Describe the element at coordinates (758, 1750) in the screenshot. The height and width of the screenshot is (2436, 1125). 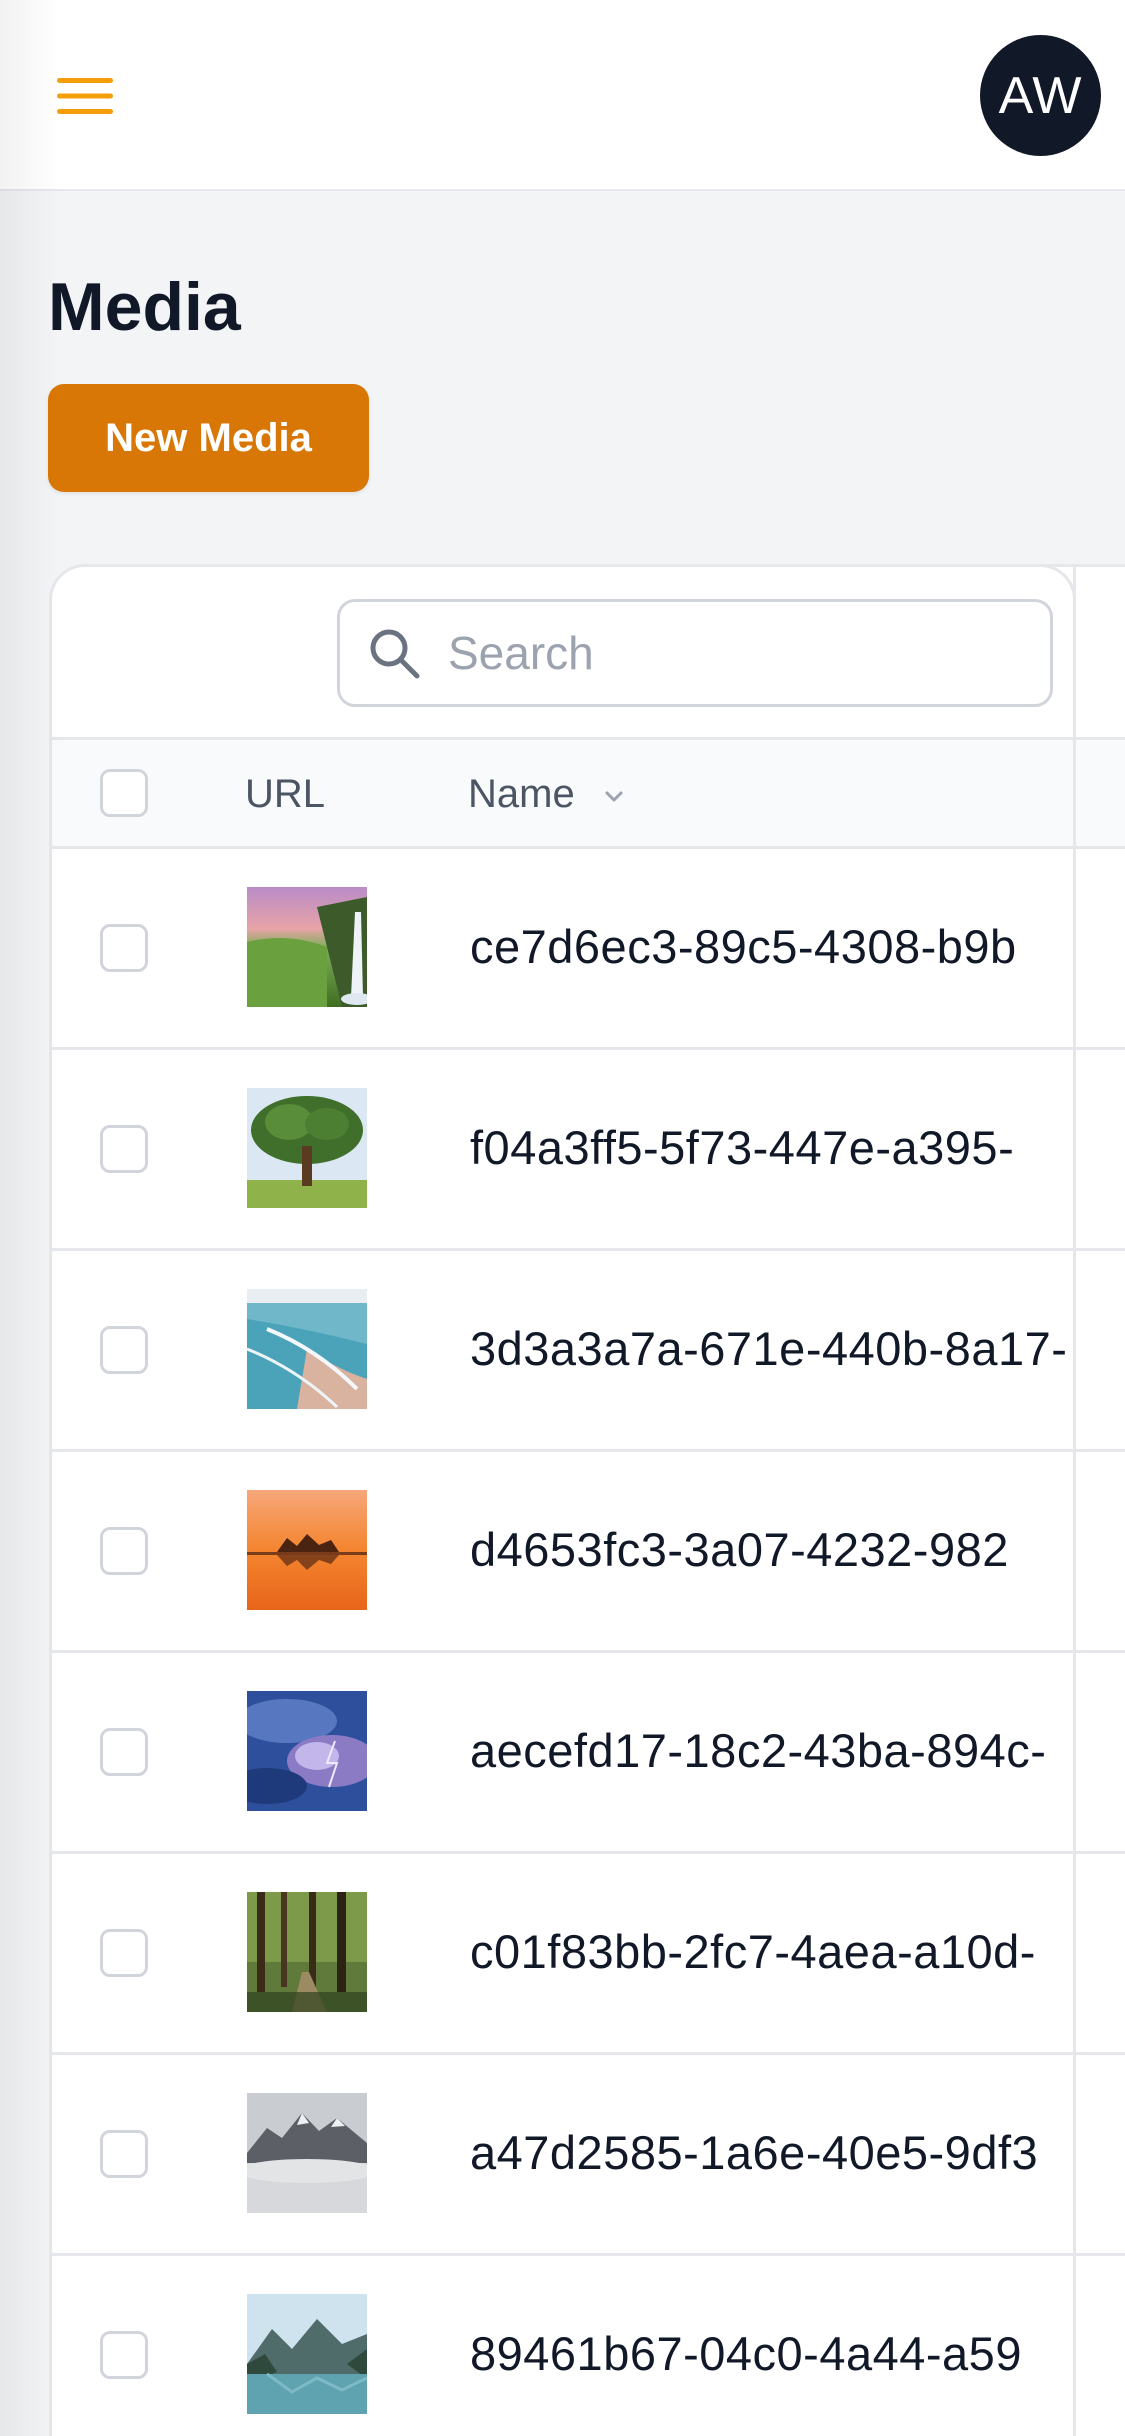
I see `media-name: aecefd17-18c2-43ba-894c-` at that location.